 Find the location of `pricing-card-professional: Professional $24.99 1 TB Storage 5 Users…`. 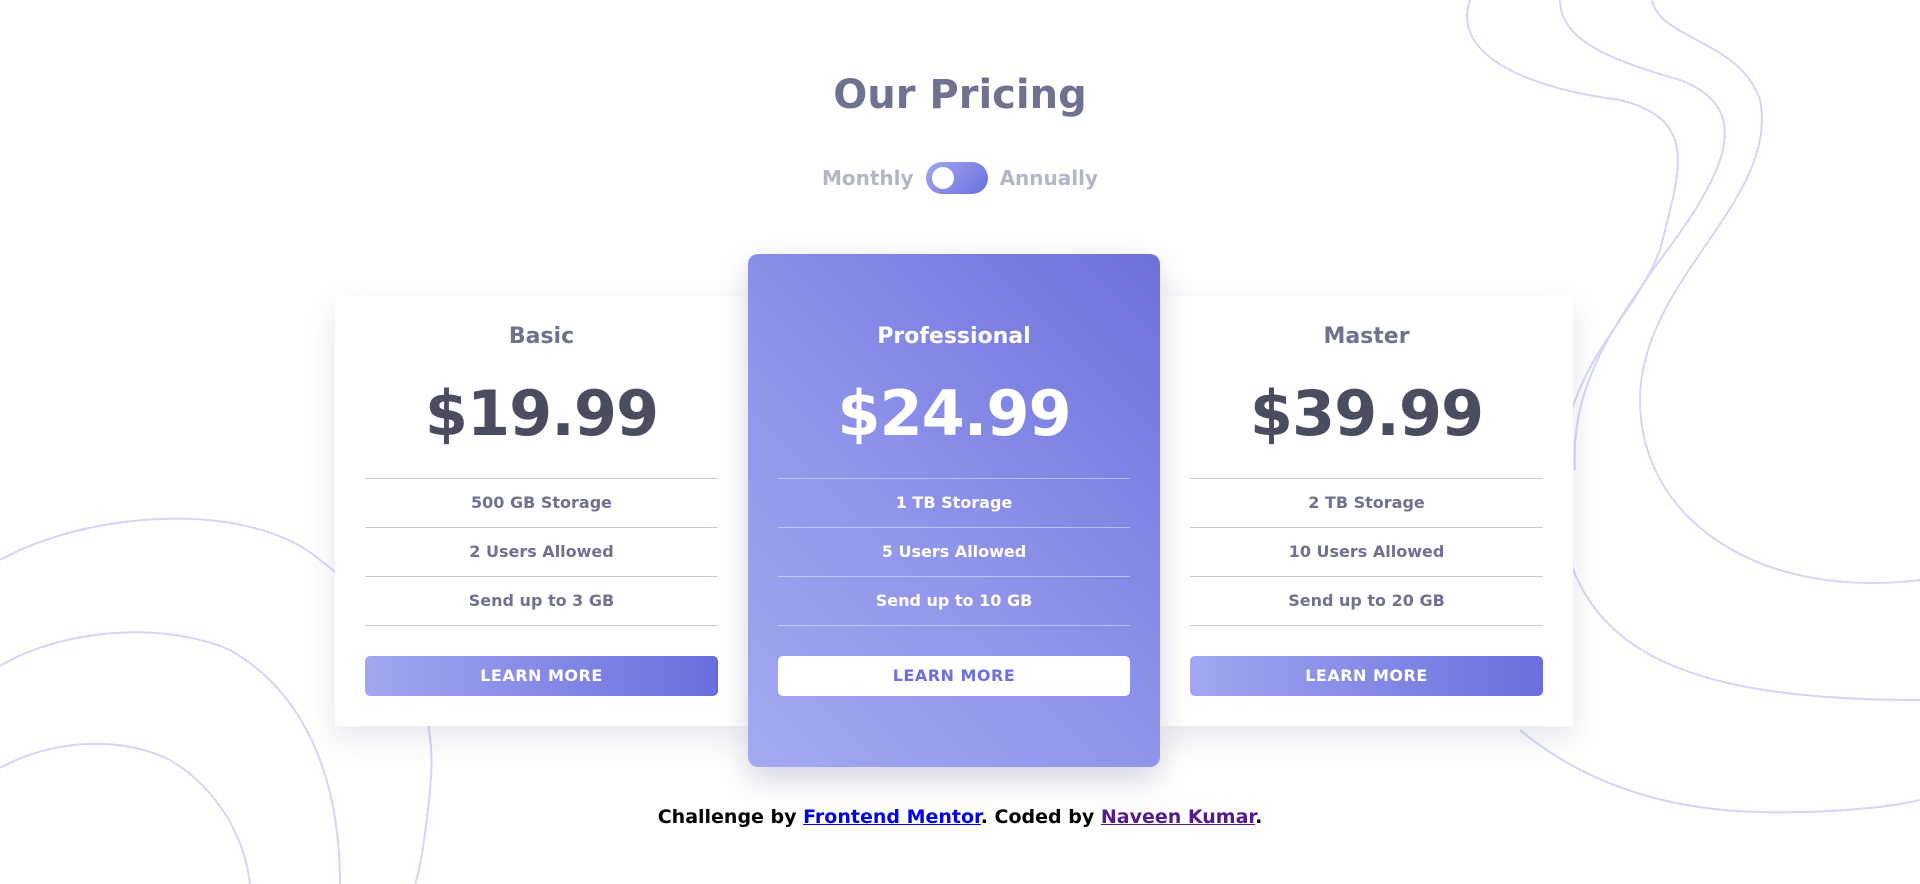

pricing-card-professional: Professional $24.99 1 TB Storage 5 Users… is located at coordinates (954, 510).